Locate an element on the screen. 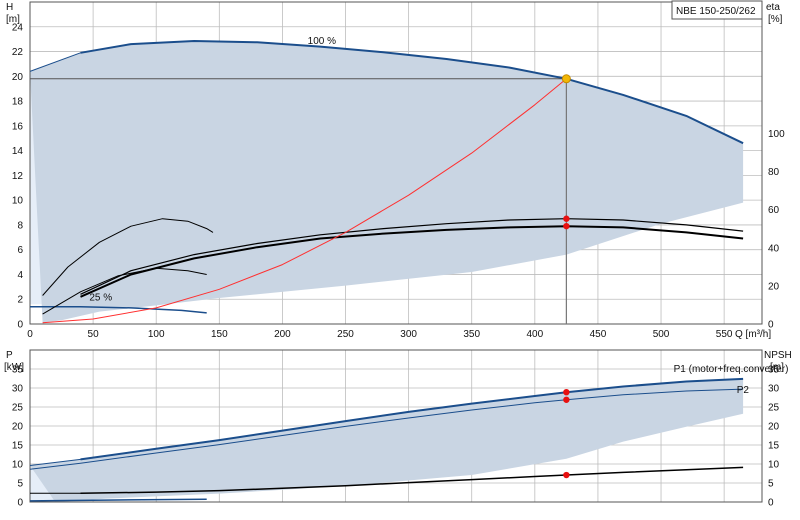 The image size is (800, 520). bottom-tick-left: 20 is located at coordinates (18, 427).